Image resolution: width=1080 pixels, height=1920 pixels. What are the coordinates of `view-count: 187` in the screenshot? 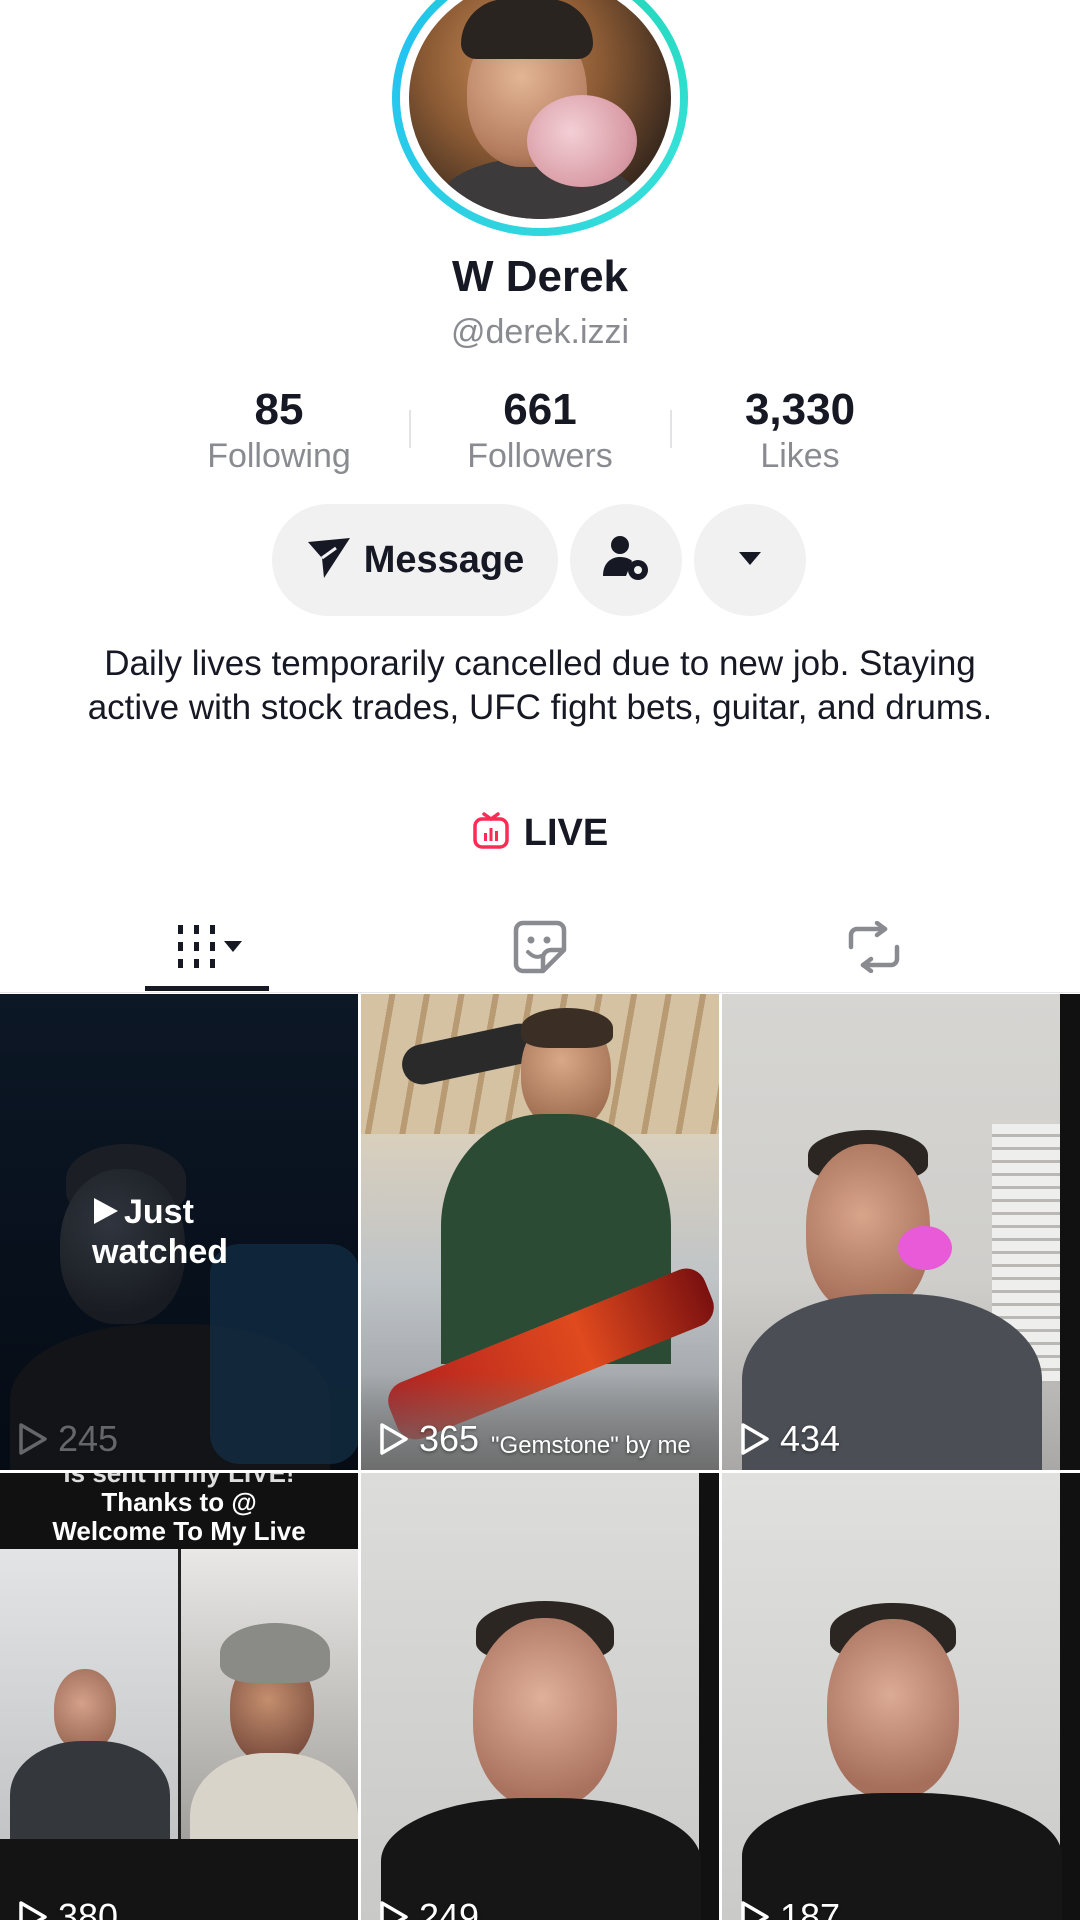 It's located at (790, 1908).